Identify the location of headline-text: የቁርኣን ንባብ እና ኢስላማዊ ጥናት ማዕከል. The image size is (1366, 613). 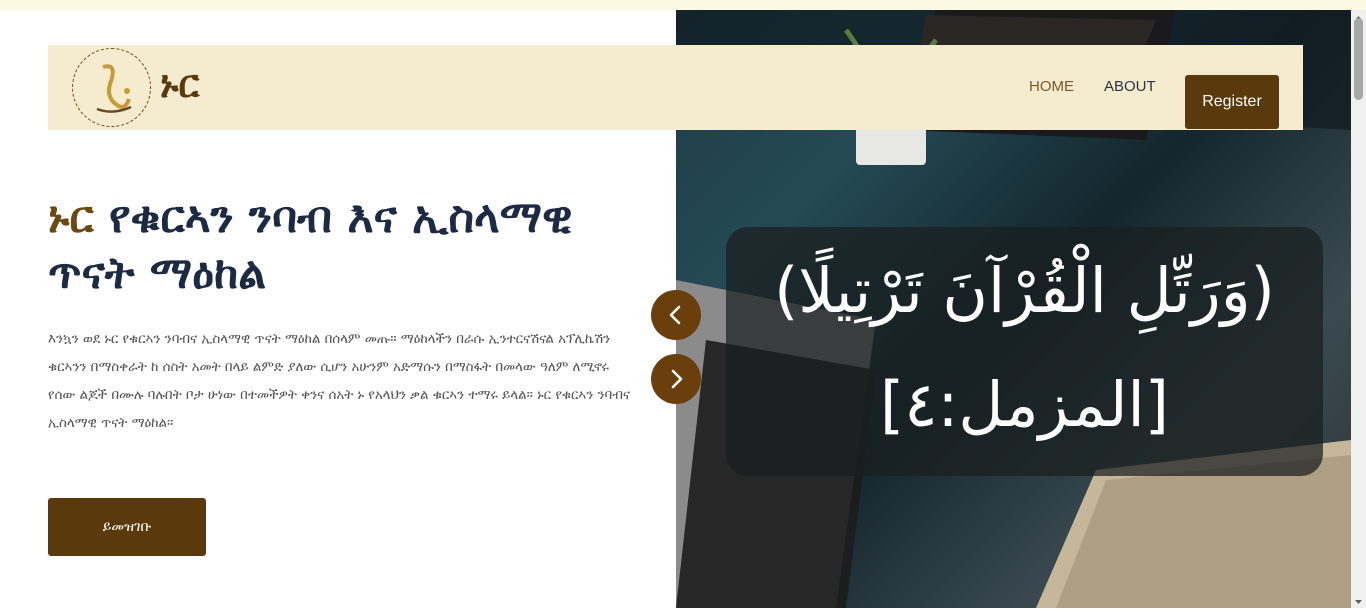
(310, 245).